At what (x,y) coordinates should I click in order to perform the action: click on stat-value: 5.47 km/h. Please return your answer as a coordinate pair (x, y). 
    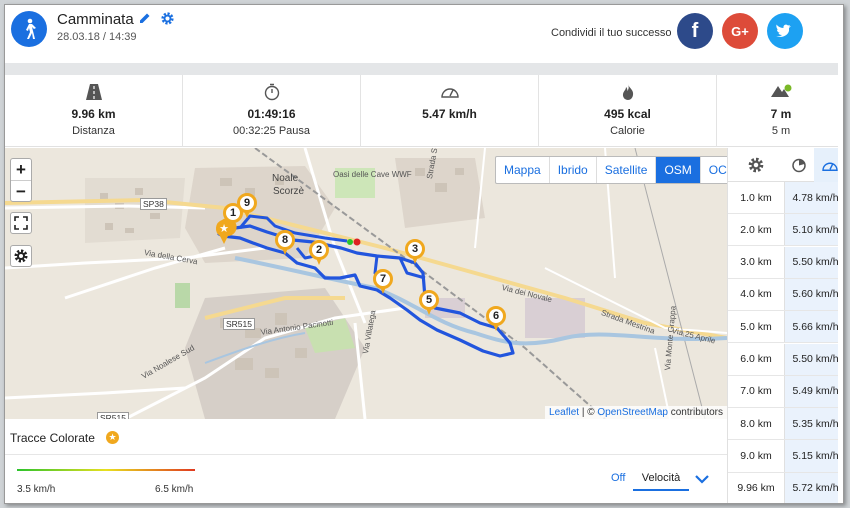
    Looking at the image, I should click on (449, 114).